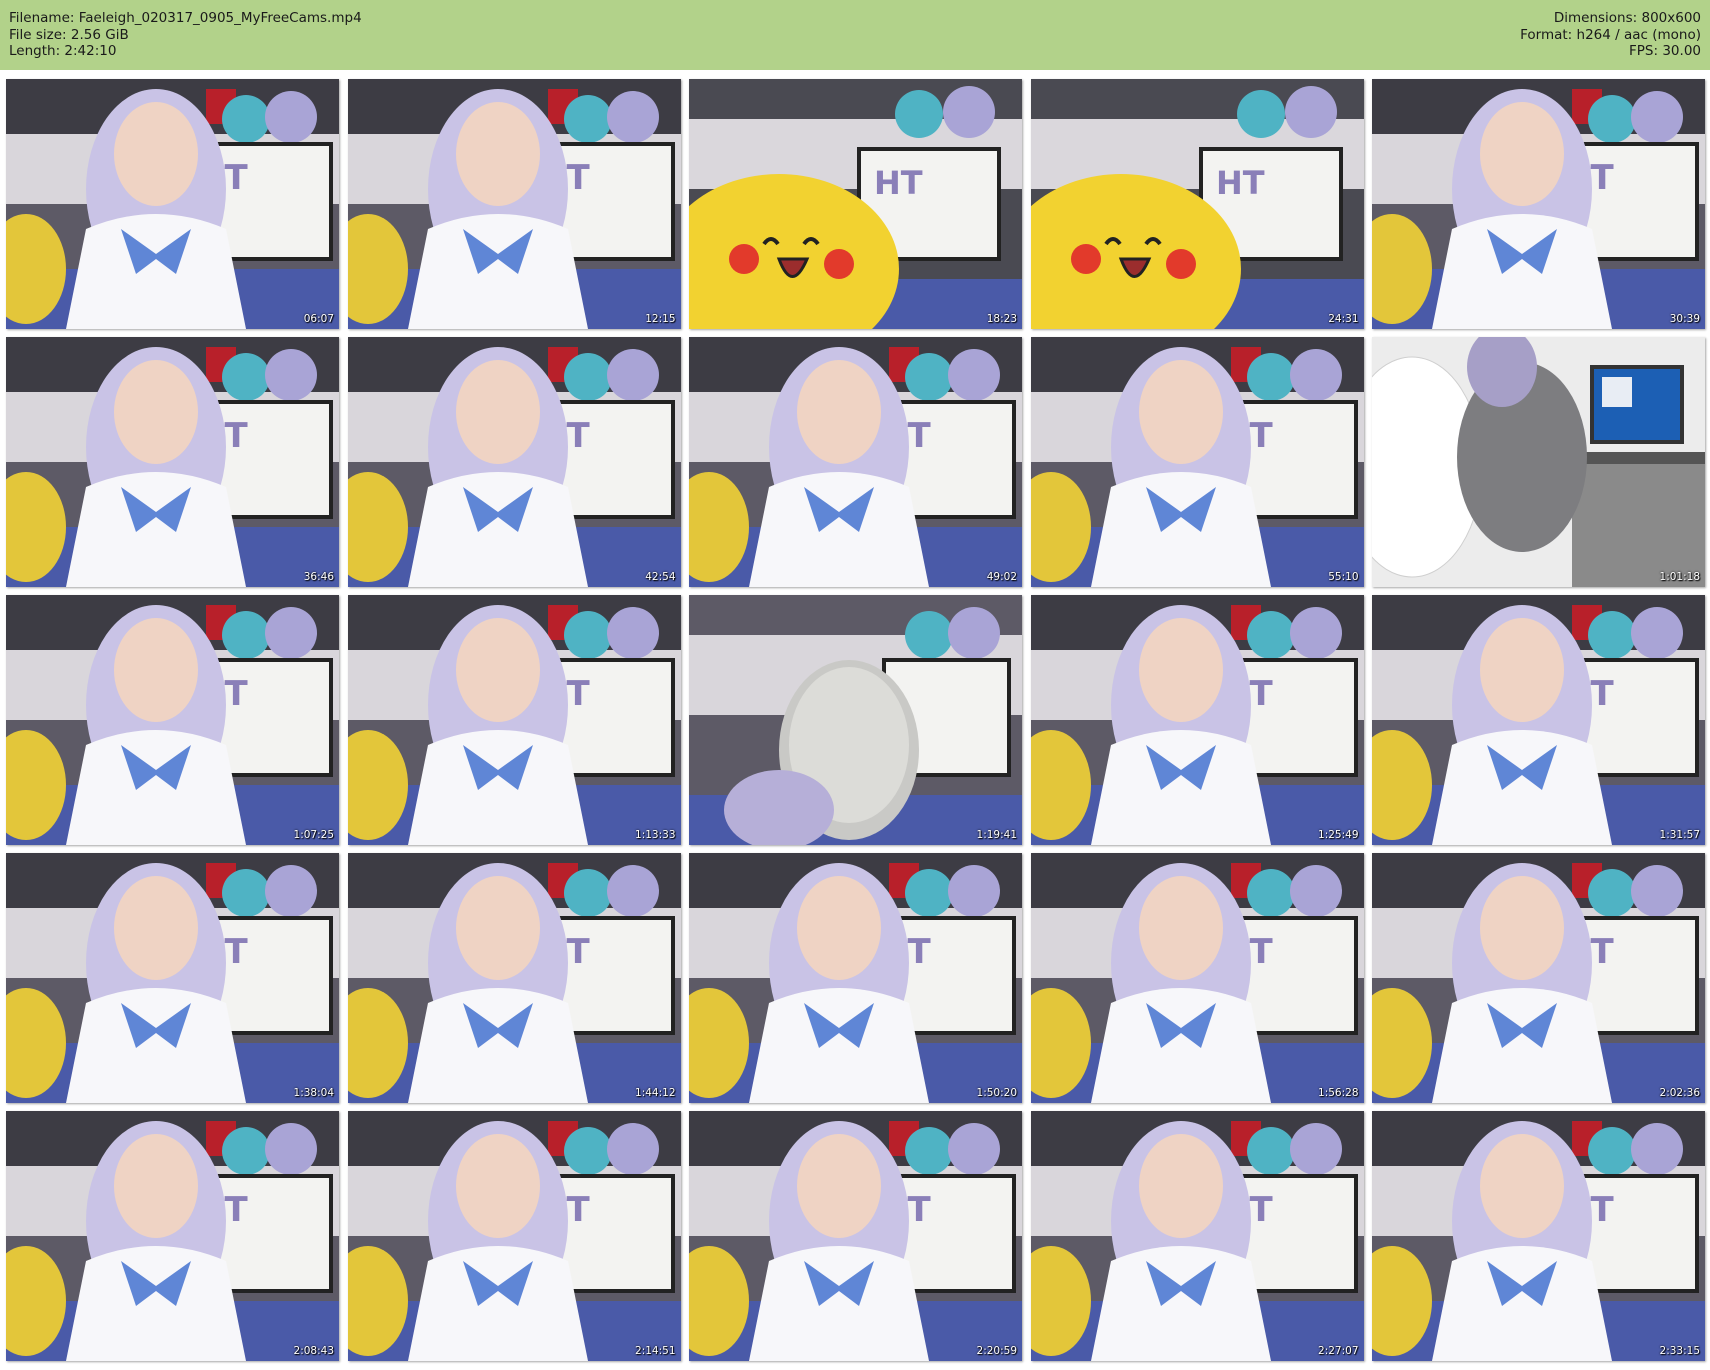  I want to click on timestamp-label: 2:20:59, so click(996, 1351).